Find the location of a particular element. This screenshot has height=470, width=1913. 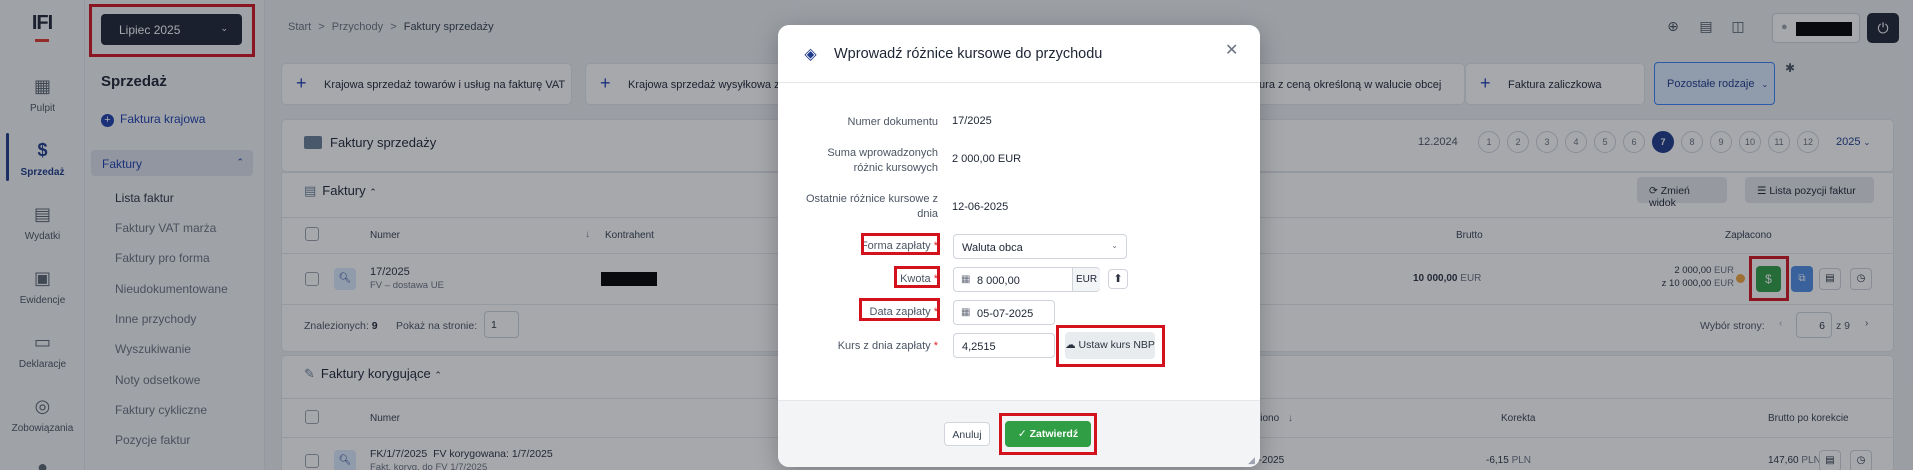

sum-label: Suma wprowadzonych różnic kursowych is located at coordinates (882, 160).